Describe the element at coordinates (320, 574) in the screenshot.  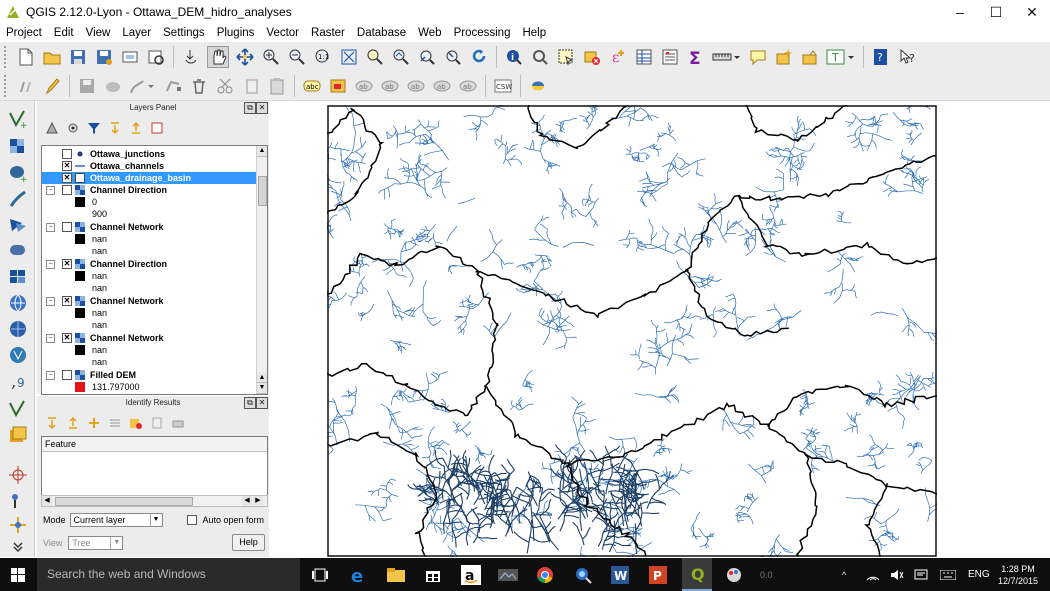
I see `task-view-icon` at that location.